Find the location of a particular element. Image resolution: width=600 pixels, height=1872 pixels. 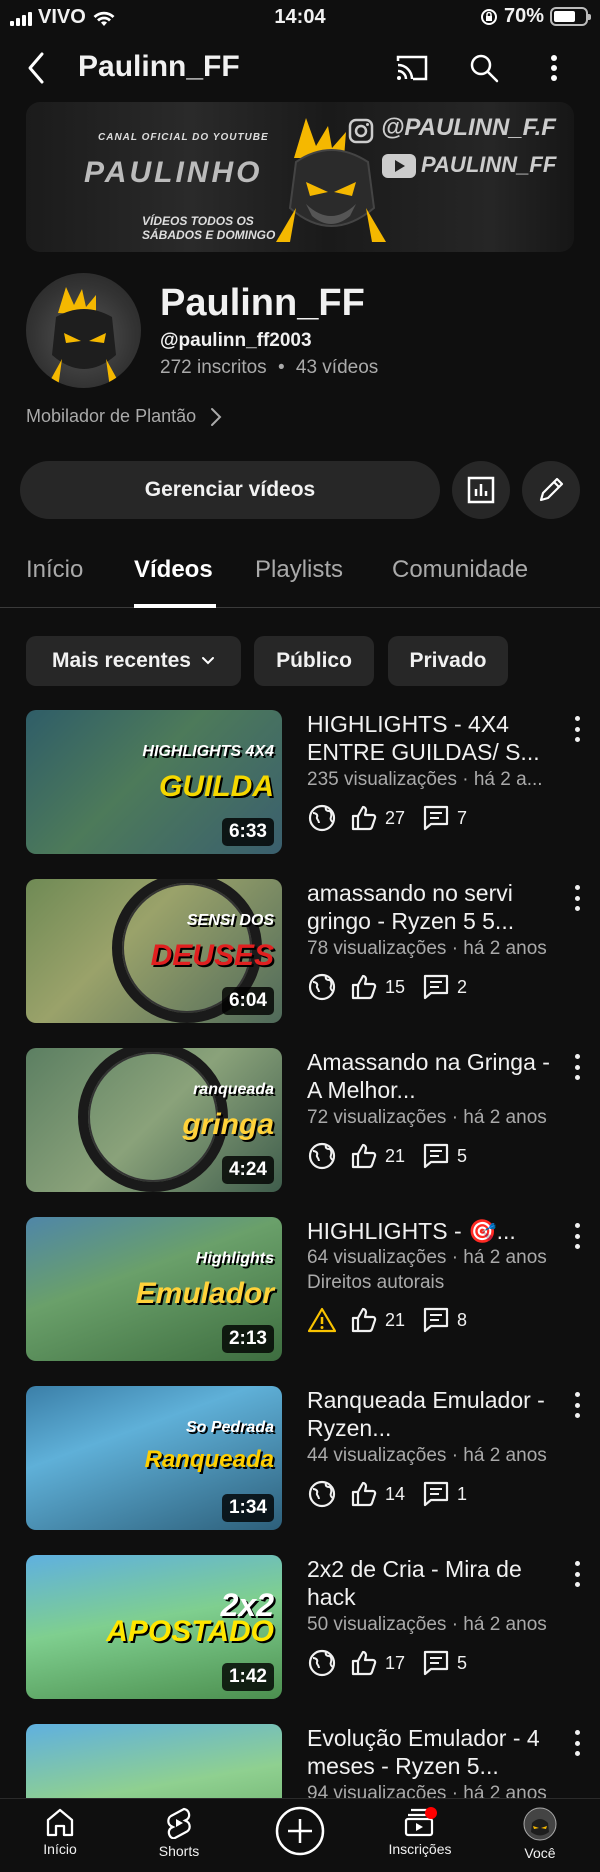

nav-create is located at coordinates (300, 1831).